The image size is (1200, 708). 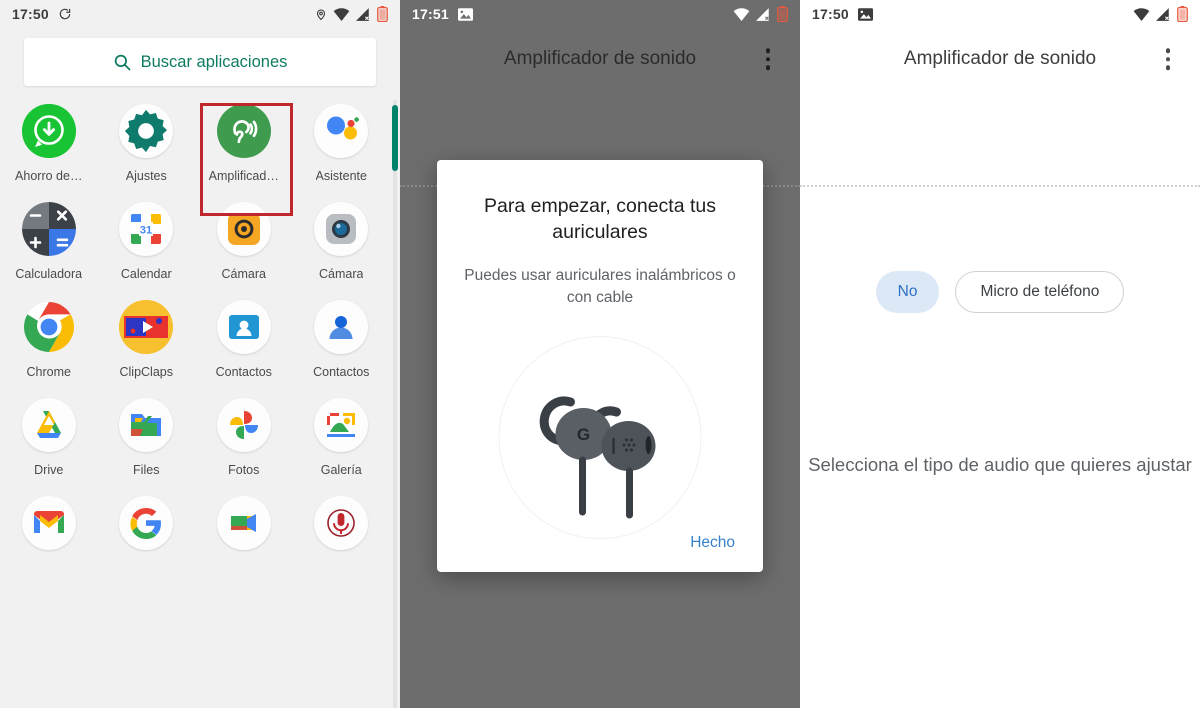 I want to click on audio-type-chip-row: No Micro de teléfono, so click(x=1000, y=292).